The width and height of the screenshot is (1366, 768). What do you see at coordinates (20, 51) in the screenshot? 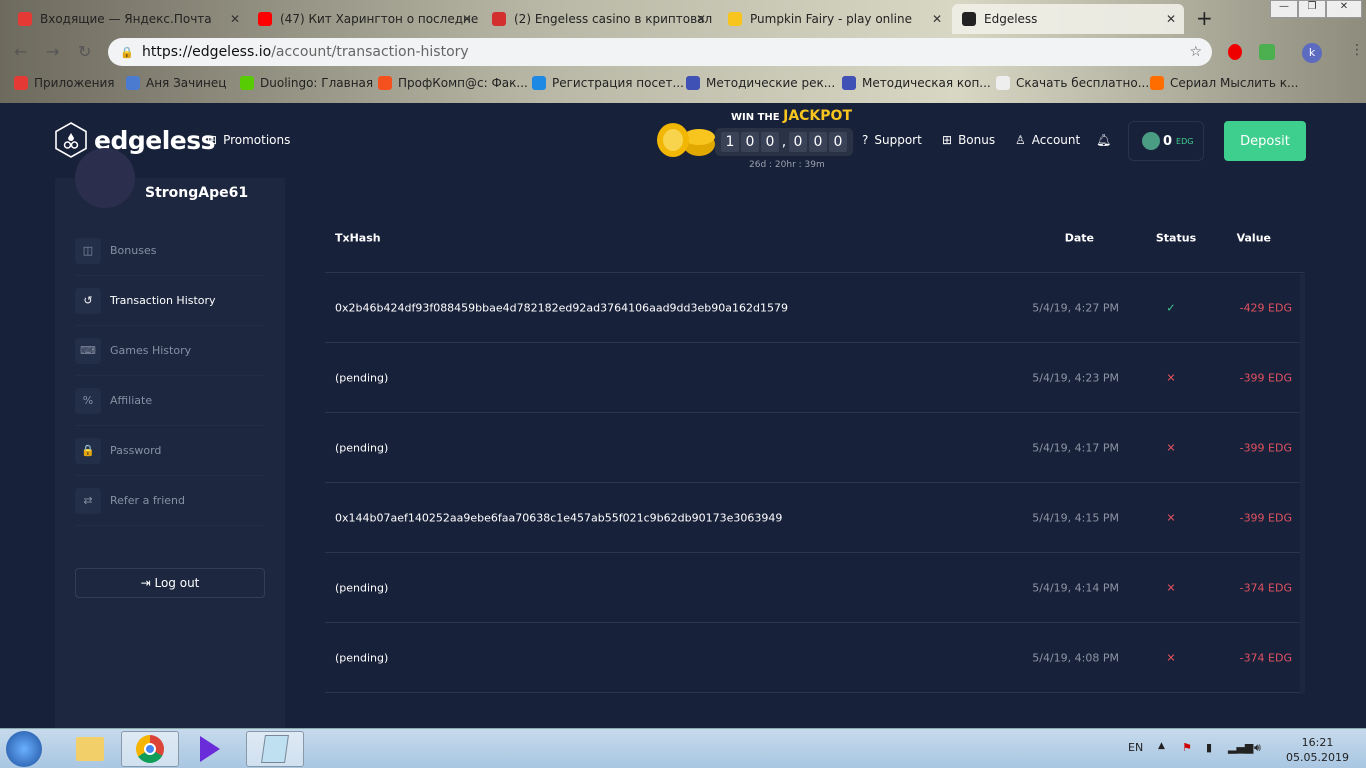
I see `back-button: ←` at bounding box center [20, 51].